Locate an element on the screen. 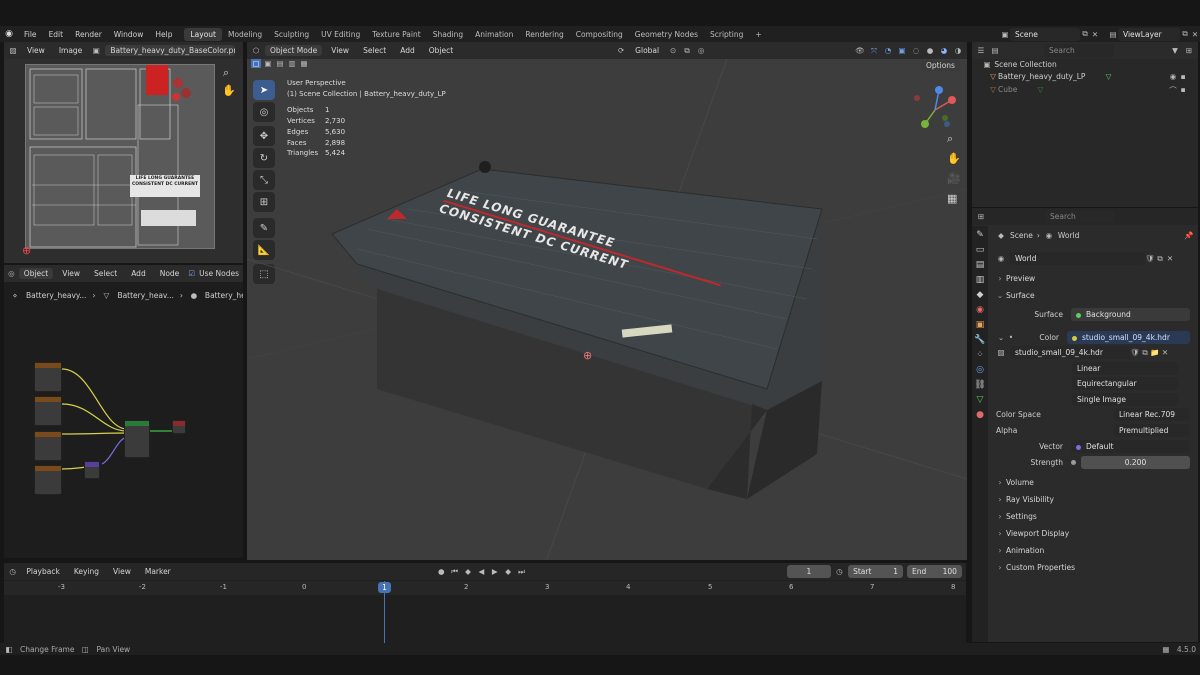 The height and width of the screenshot is (675, 1200). world-name-field: World is located at coordinates (1077, 258).